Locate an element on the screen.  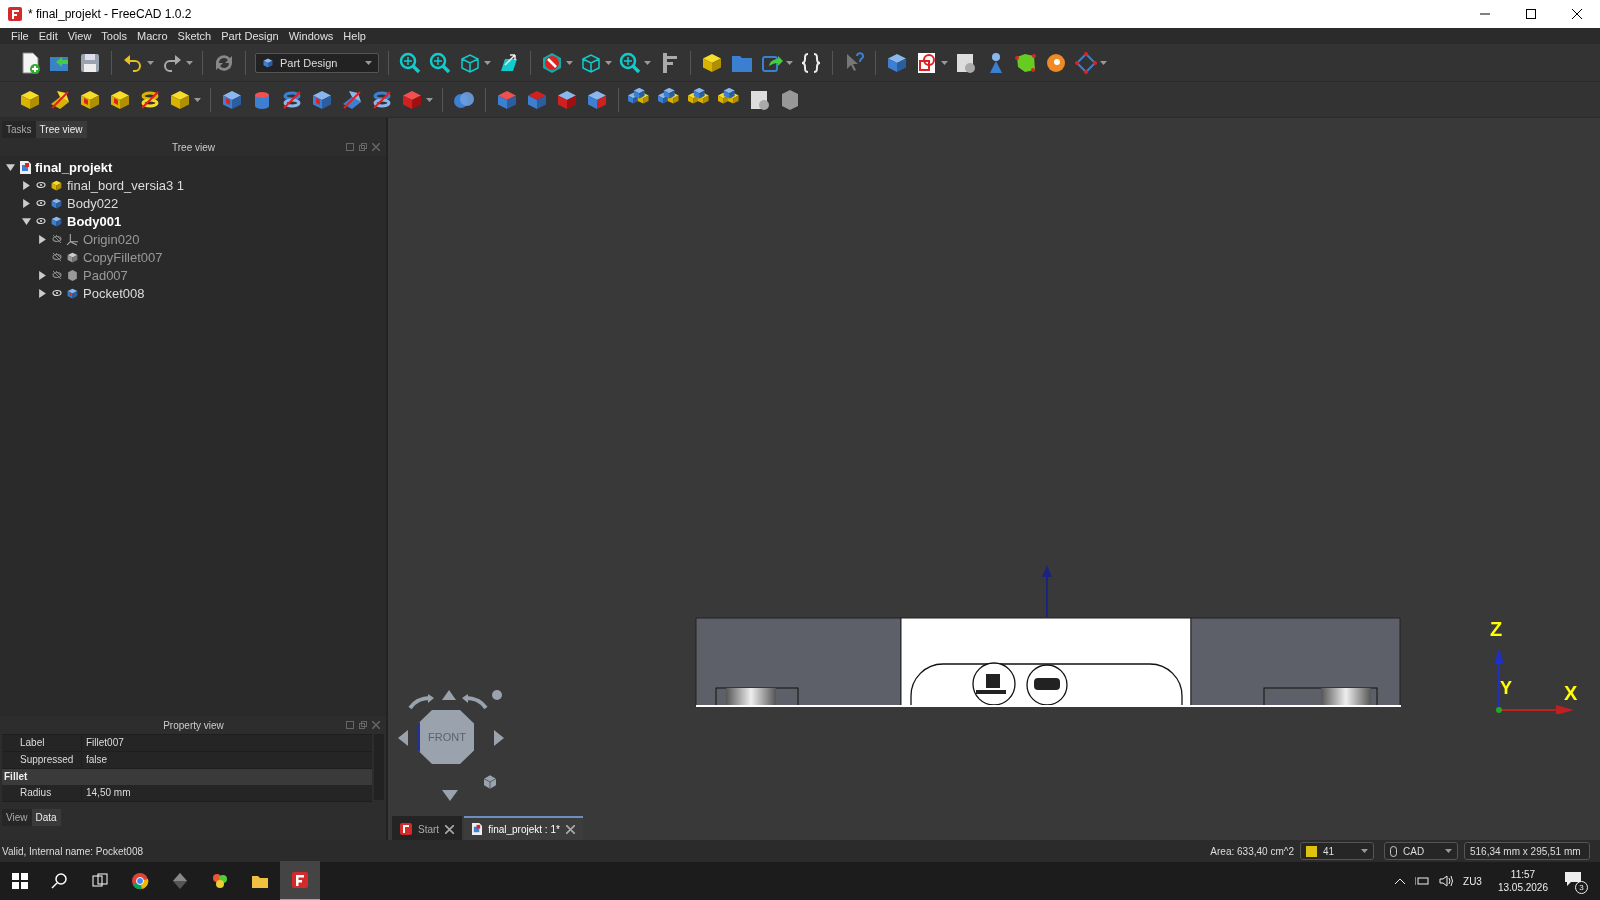
zoom-fit-icon is located at coordinates (410, 62).